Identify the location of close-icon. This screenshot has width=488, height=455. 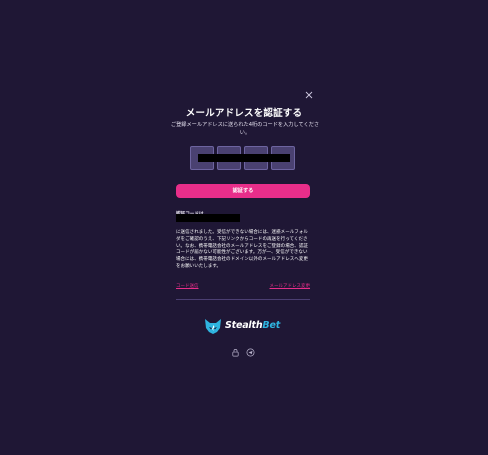
(309, 95).